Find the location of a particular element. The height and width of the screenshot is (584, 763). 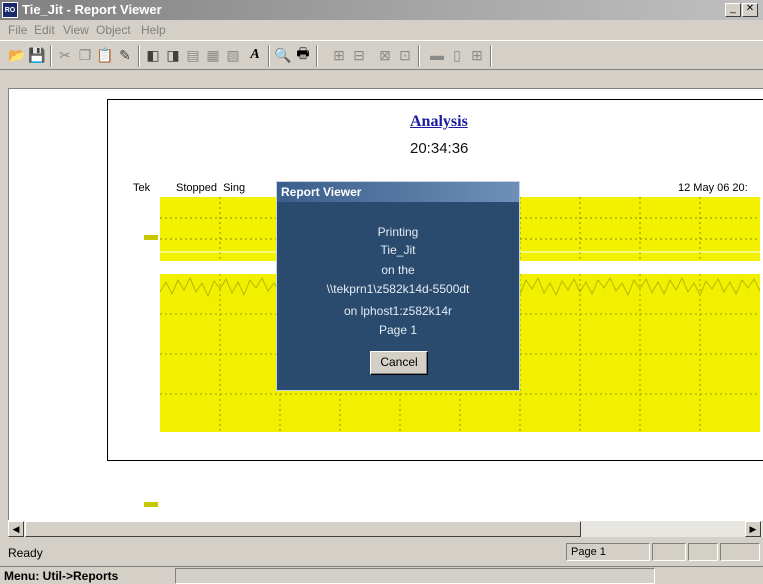

scope-brand: Tek is located at coordinates (142, 188).